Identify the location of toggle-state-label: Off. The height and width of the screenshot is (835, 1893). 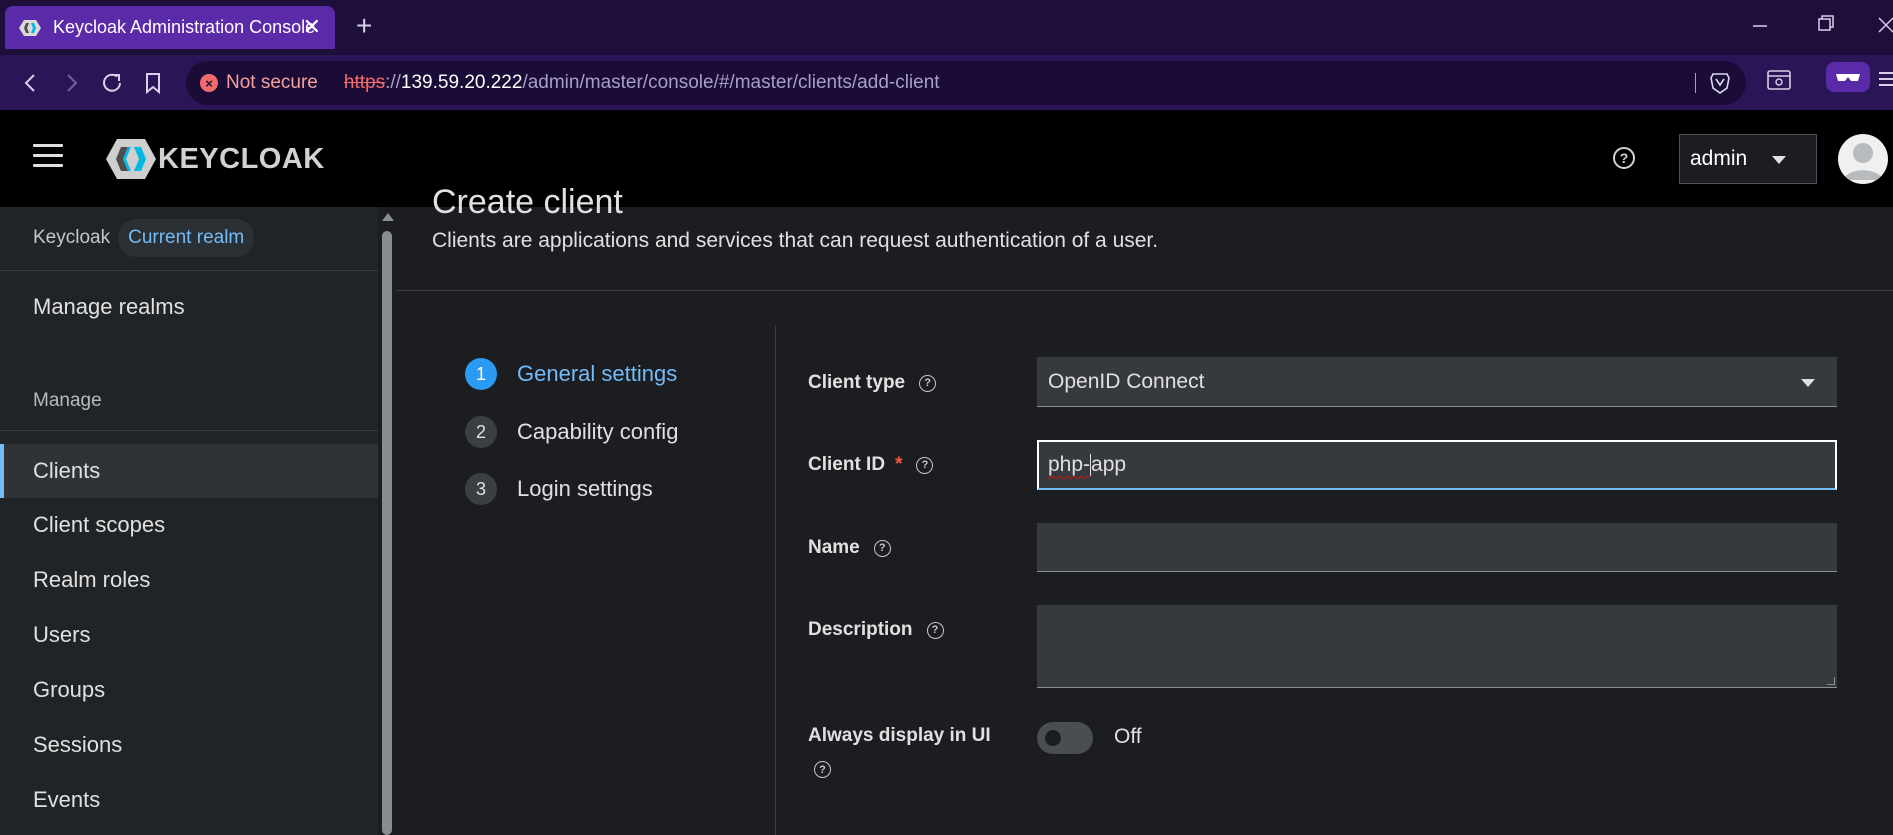
(1128, 736).